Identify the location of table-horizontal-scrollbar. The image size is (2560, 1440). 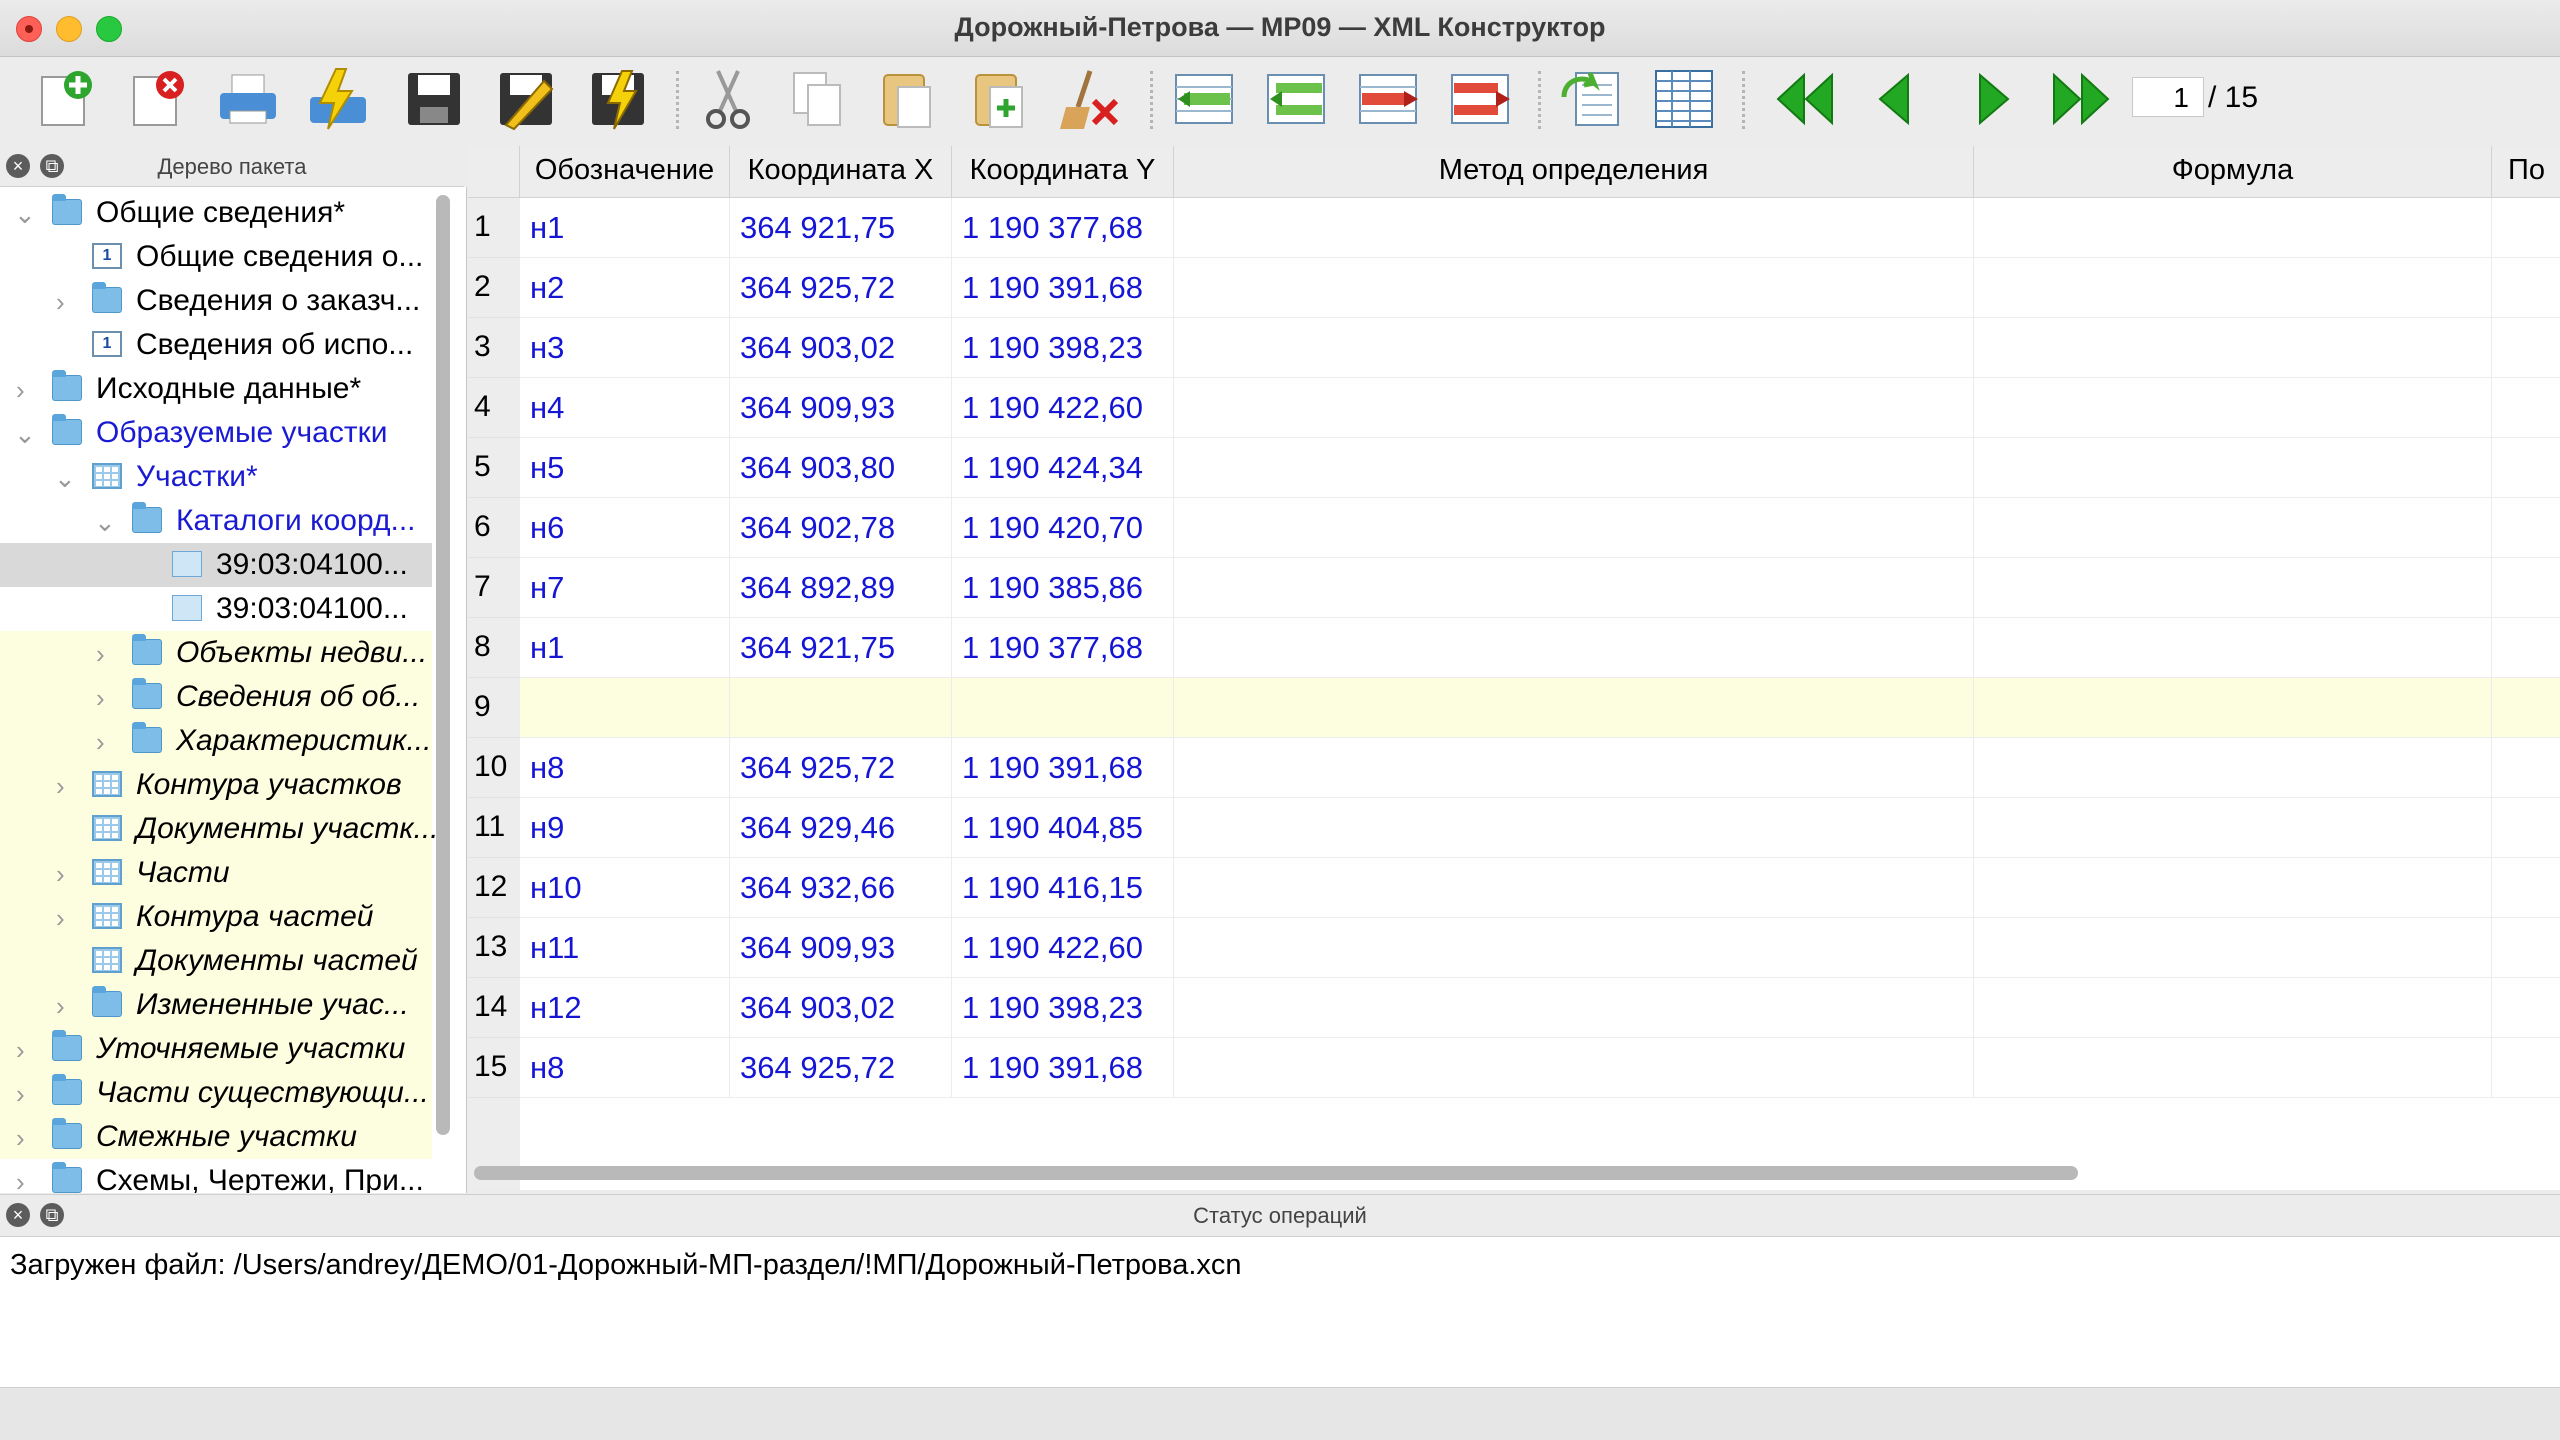
(1276, 1173).